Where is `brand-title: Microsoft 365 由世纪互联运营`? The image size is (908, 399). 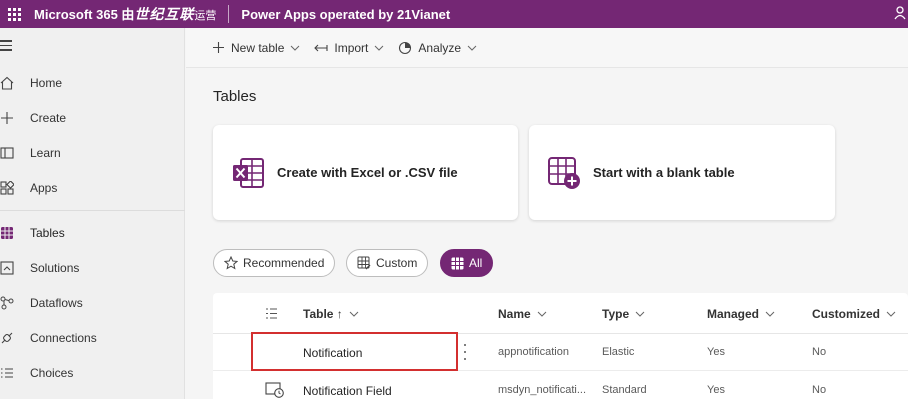
brand-title: Microsoft 365 由世纪互联运营 is located at coordinates (125, 14).